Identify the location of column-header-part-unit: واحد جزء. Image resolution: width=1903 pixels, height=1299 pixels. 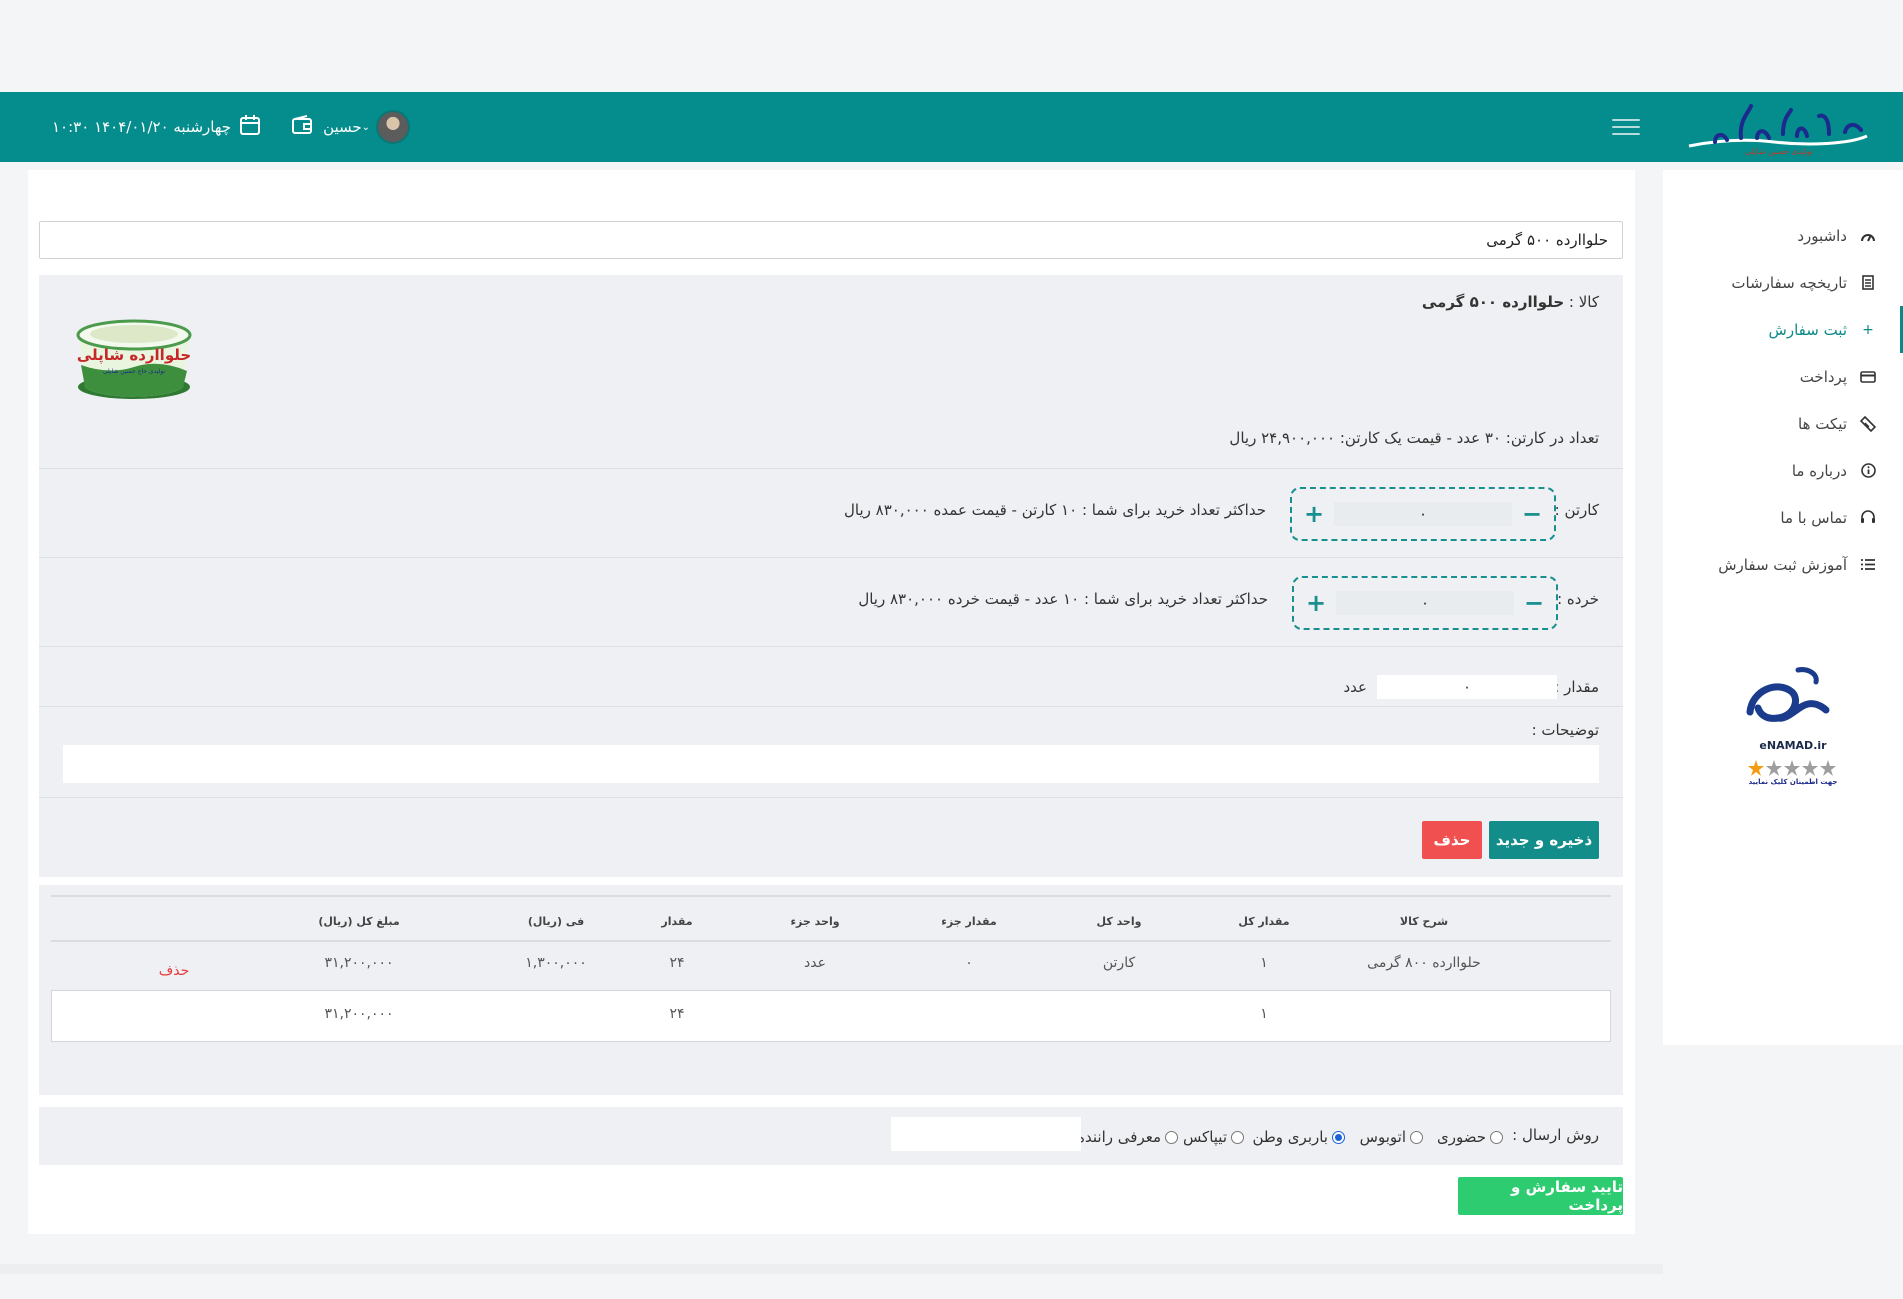
(815, 921).